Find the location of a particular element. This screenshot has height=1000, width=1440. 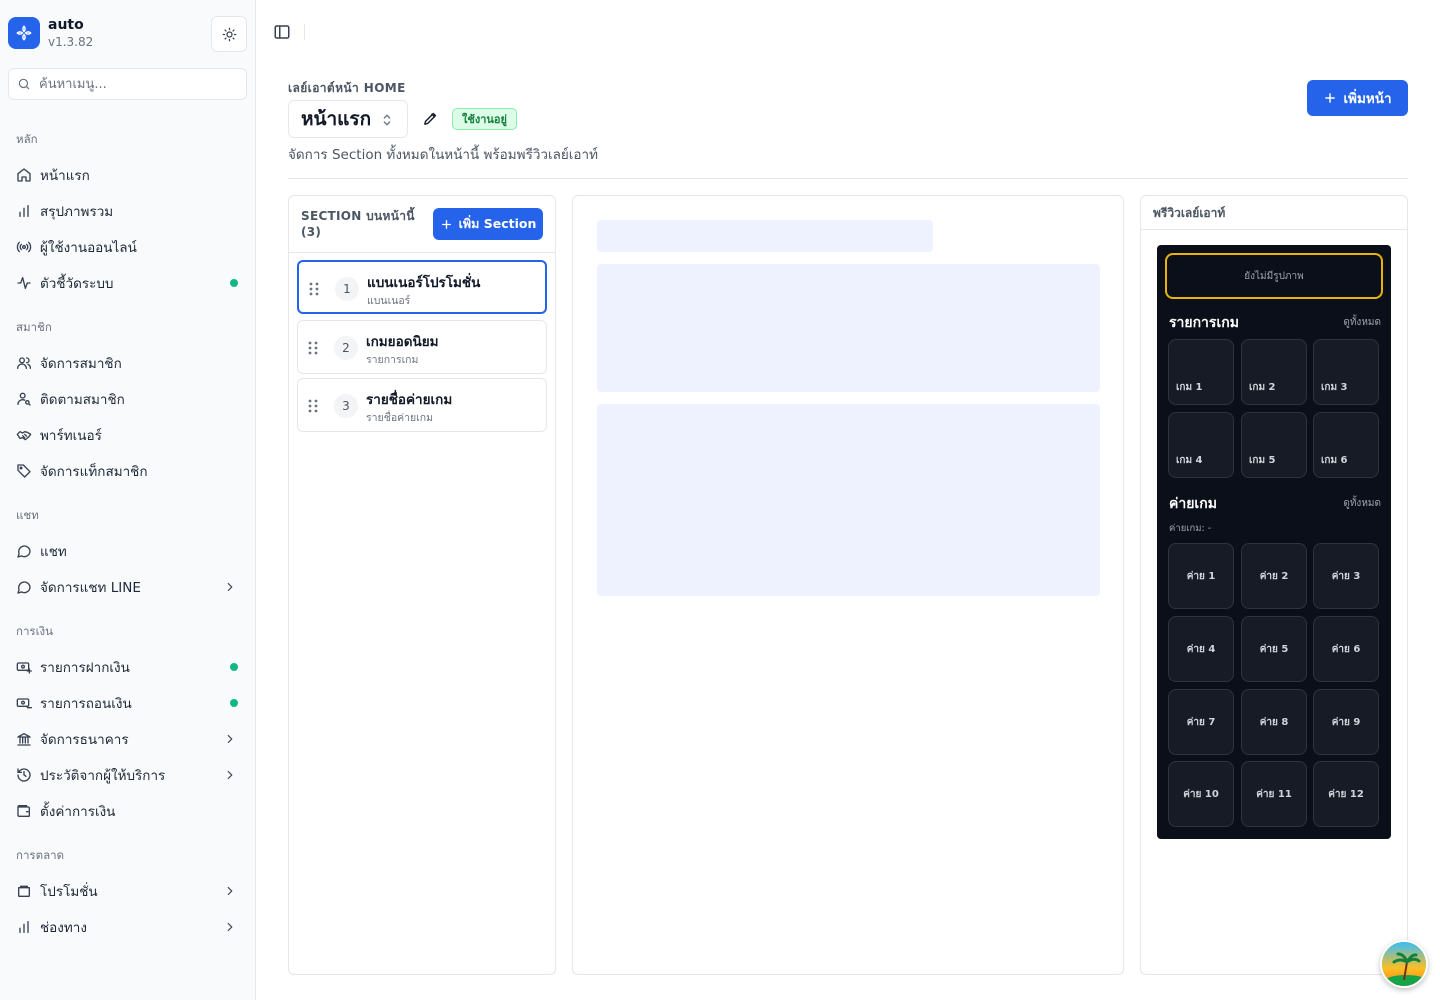

status-badge: ใช้งานอยู่ is located at coordinates (484, 119).